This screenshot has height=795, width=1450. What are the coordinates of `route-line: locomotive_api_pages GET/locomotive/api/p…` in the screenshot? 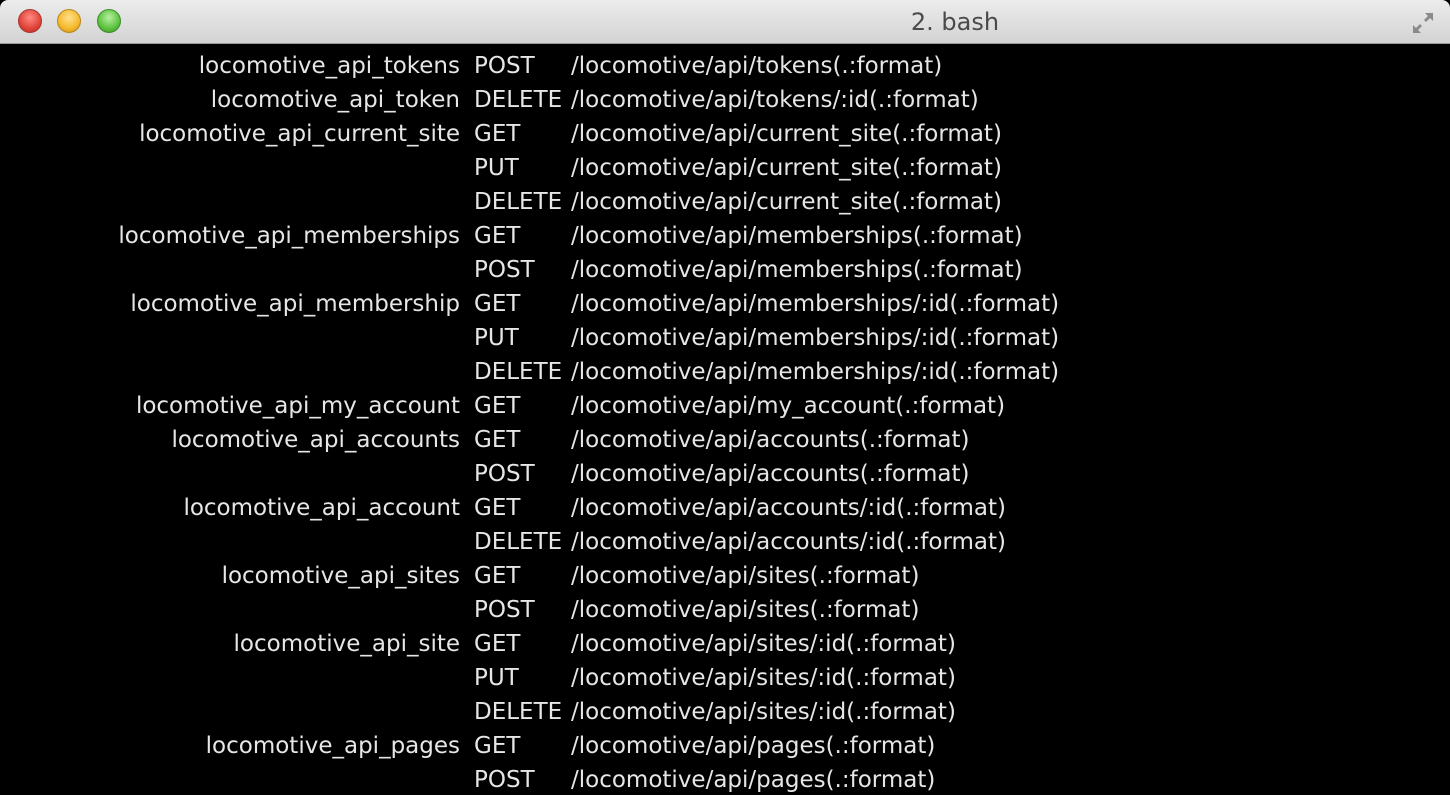 It's located at (725, 746).